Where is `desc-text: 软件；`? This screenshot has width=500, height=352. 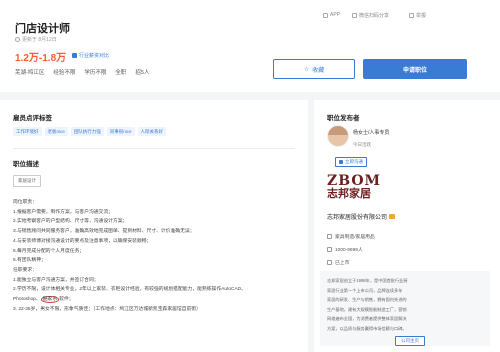
desc-text: 软件； is located at coordinates (66, 300).